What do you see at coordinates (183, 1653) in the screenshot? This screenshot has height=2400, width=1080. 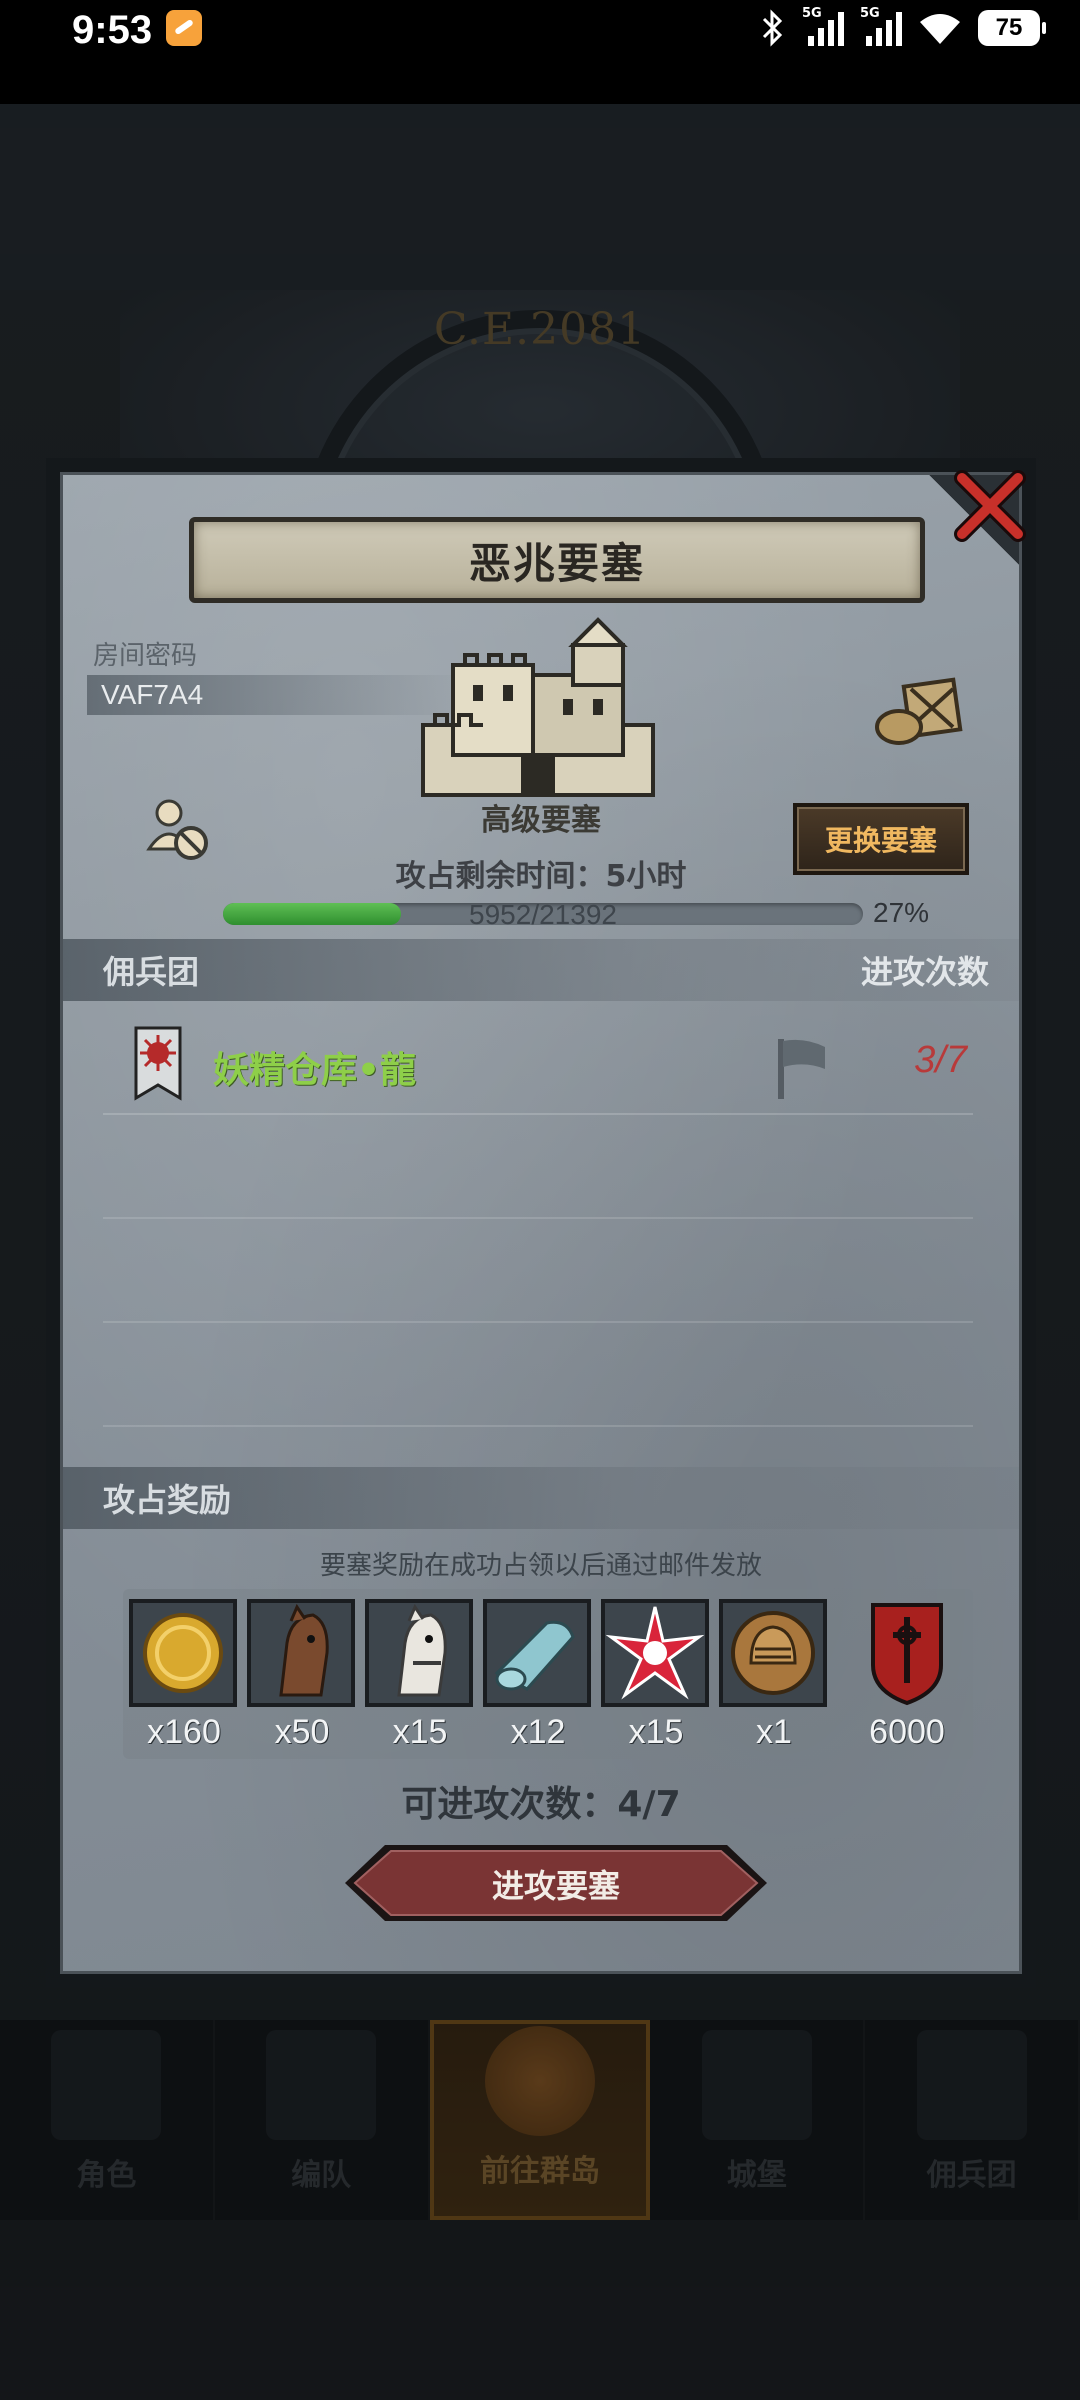 I see `gold-coin-icon` at bounding box center [183, 1653].